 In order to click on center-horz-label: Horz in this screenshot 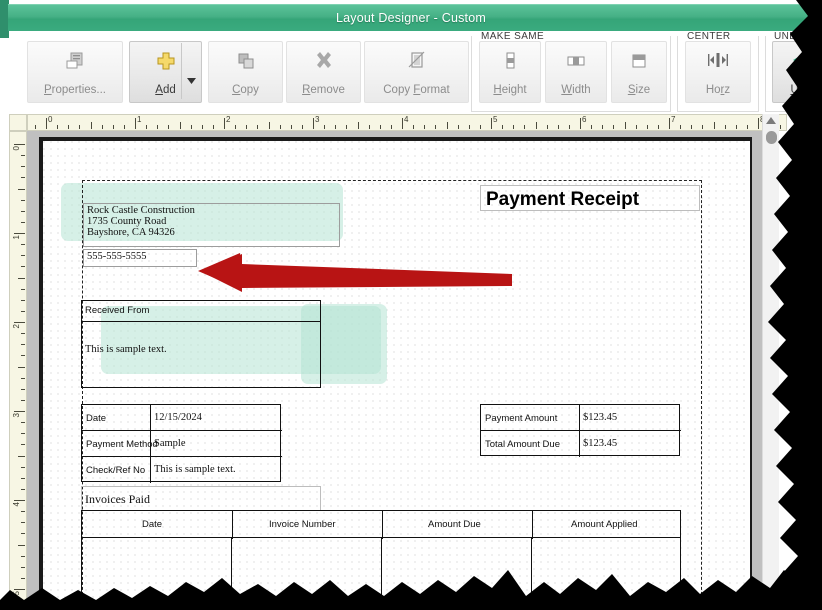, I will do `click(718, 90)`.